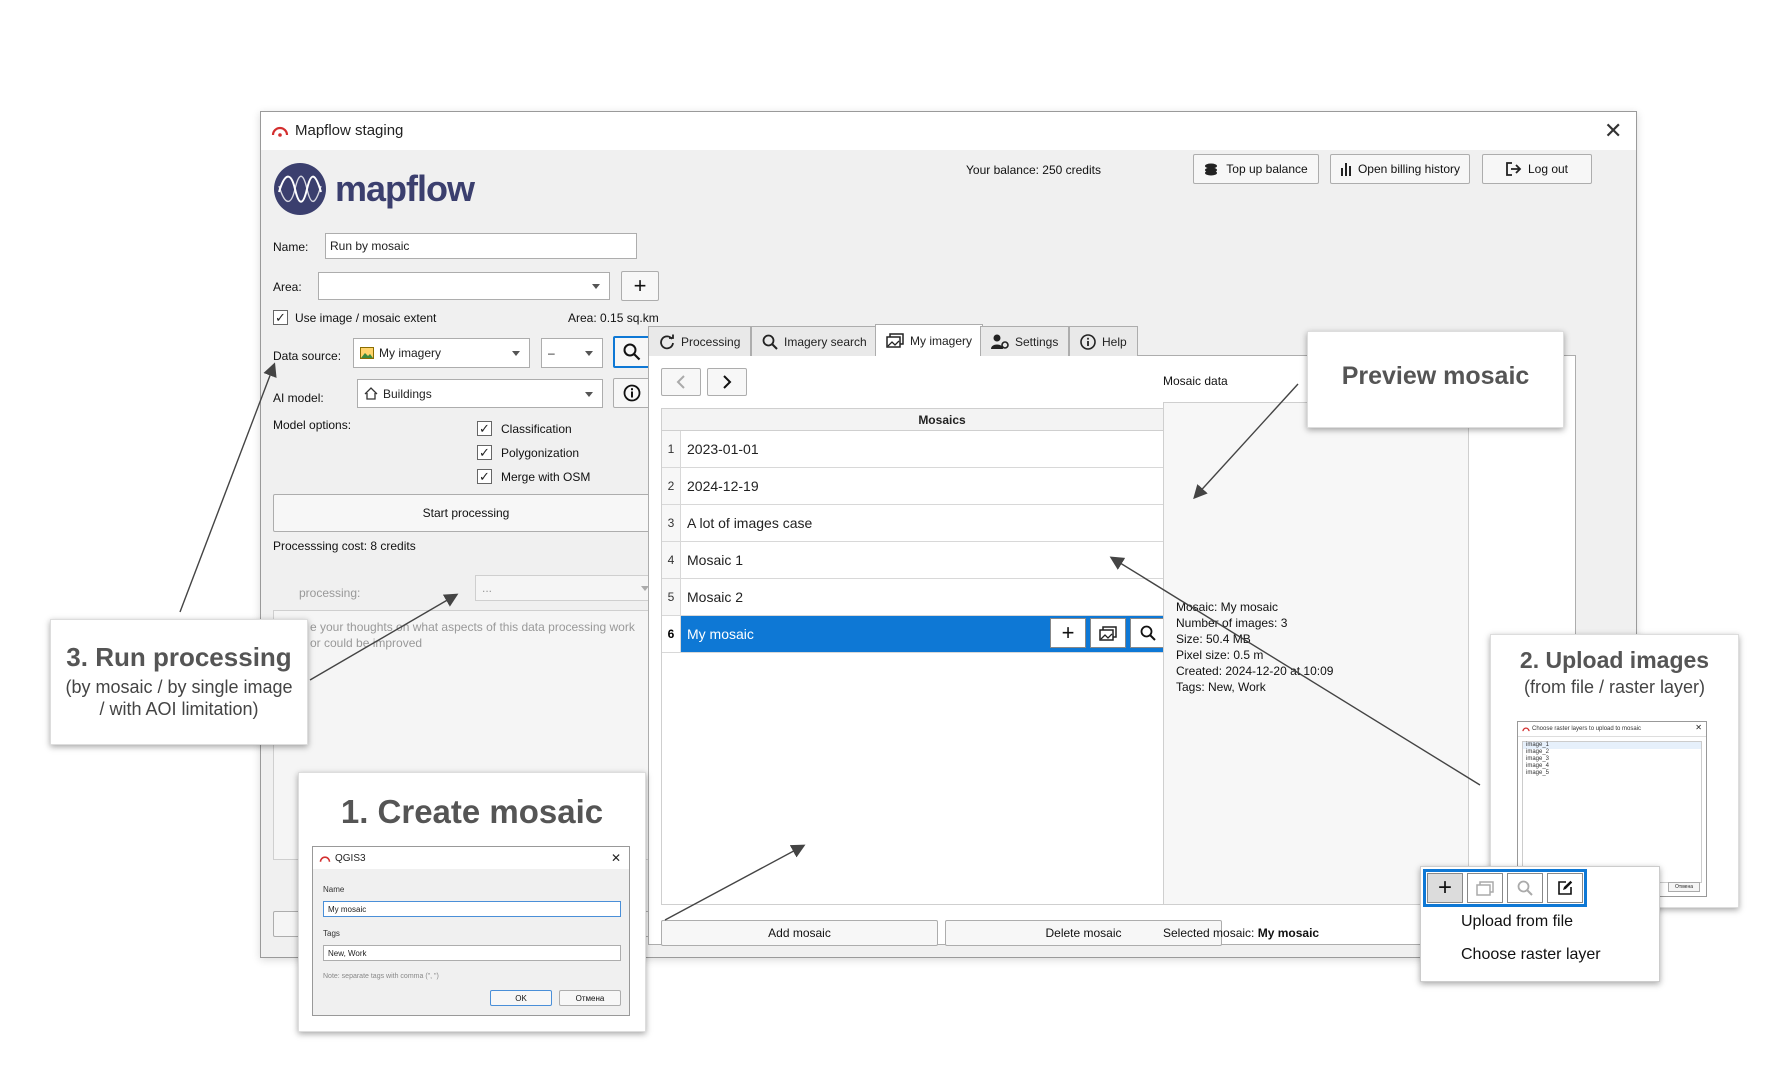 Image resolution: width=1779 pixels, height=1079 pixels. Describe the element at coordinates (472, 909) in the screenshot. I see `dialog-name-input: My mosaic` at that location.